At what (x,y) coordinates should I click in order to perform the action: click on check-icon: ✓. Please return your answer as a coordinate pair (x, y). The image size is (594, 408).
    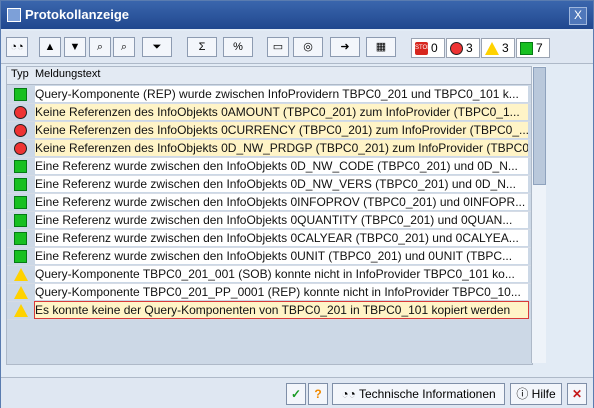
    Looking at the image, I should click on (296, 394).